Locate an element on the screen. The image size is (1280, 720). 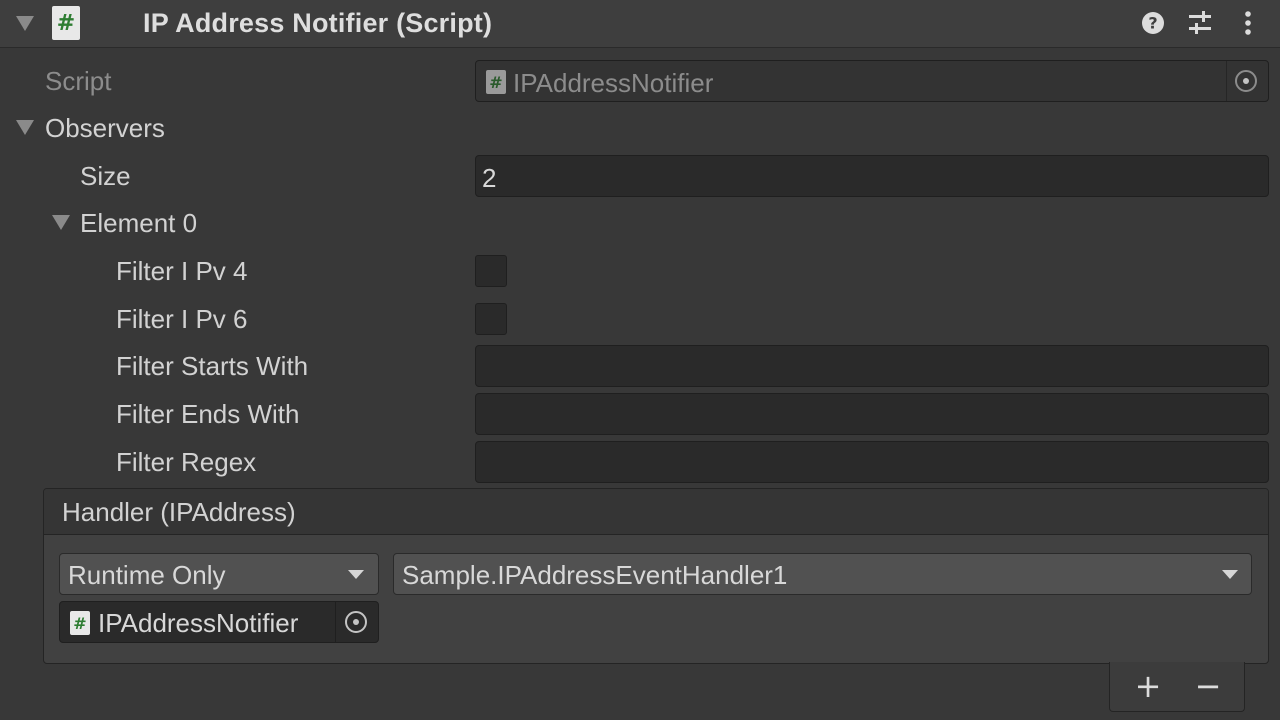
list-footer: + − is located at coordinates (1177, 687).